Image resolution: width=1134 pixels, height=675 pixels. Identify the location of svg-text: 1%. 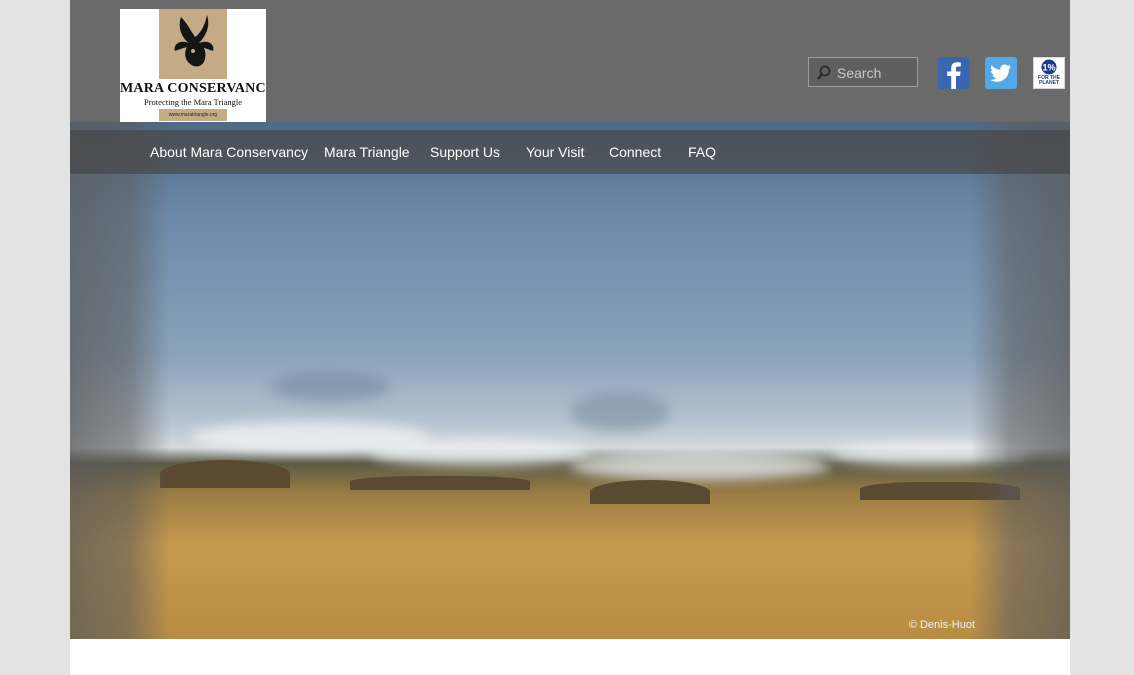
(1048, 68).